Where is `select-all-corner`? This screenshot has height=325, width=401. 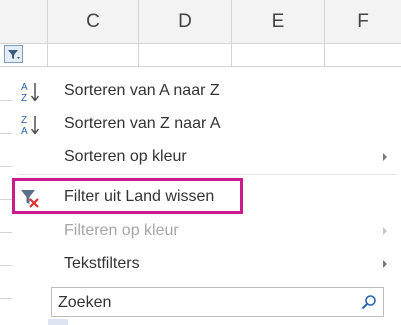 select-all-corner is located at coordinates (24, 21).